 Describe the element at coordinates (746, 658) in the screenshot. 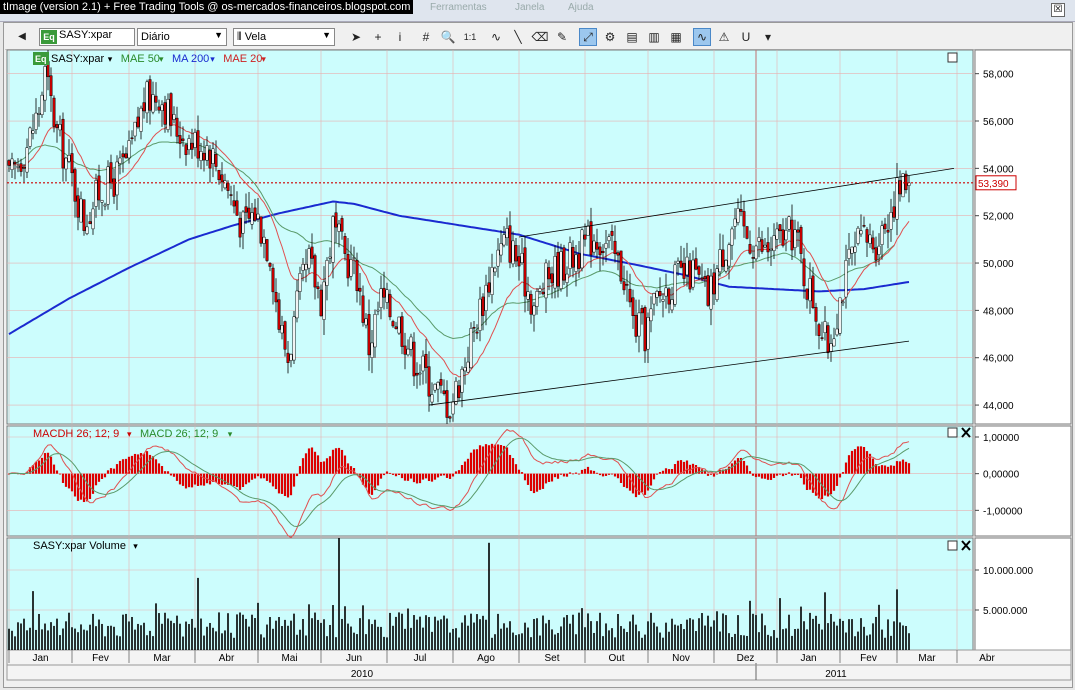

I see `month-label: Dez` at that location.